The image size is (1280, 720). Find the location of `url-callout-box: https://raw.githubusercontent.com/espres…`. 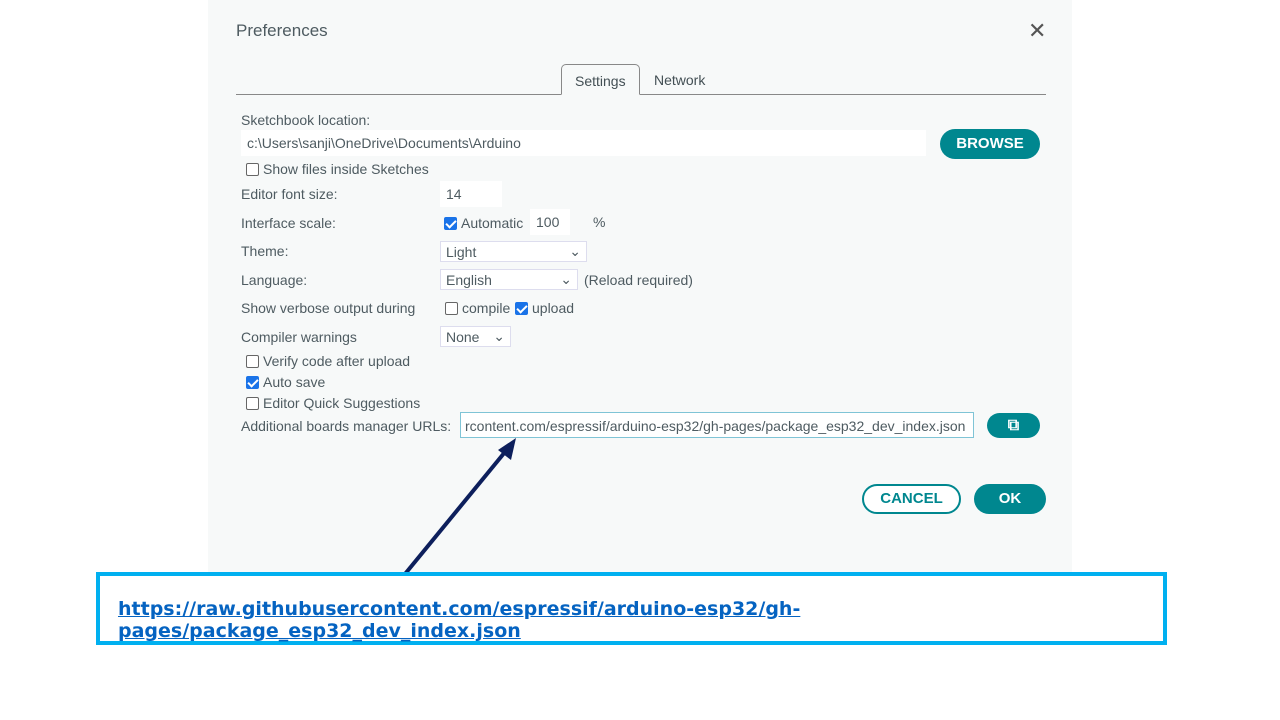

url-callout-box: https://raw.githubusercontent.com/espres… is located at coordinates (631, 608).